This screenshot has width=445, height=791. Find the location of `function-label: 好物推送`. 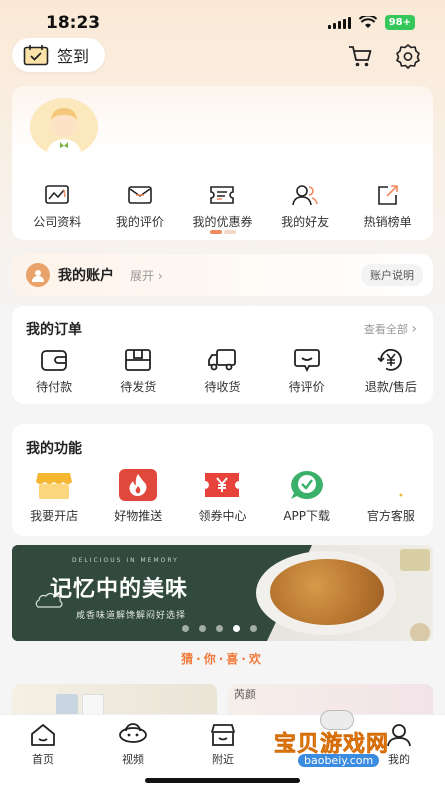

function-label: 好物推送 is located at coordinates (138, 516).